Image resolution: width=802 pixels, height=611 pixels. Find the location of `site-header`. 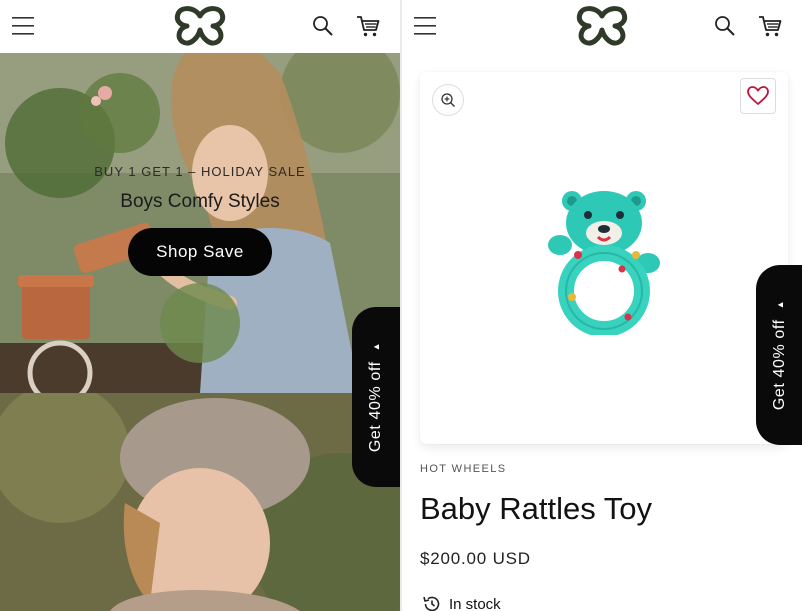

site-header is located at coordinates (200, 26).